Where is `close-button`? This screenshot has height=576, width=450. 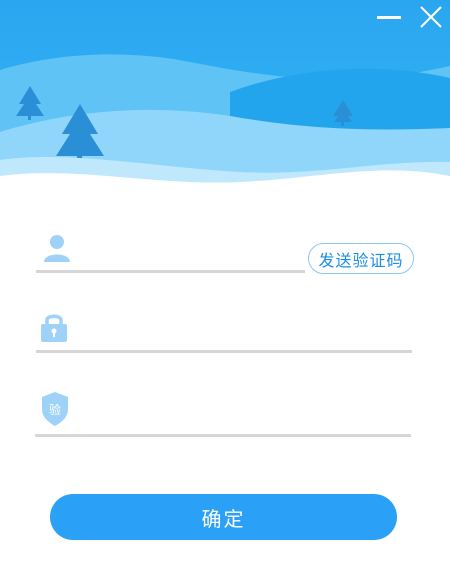
close-button is located at coordinates (431, 17).